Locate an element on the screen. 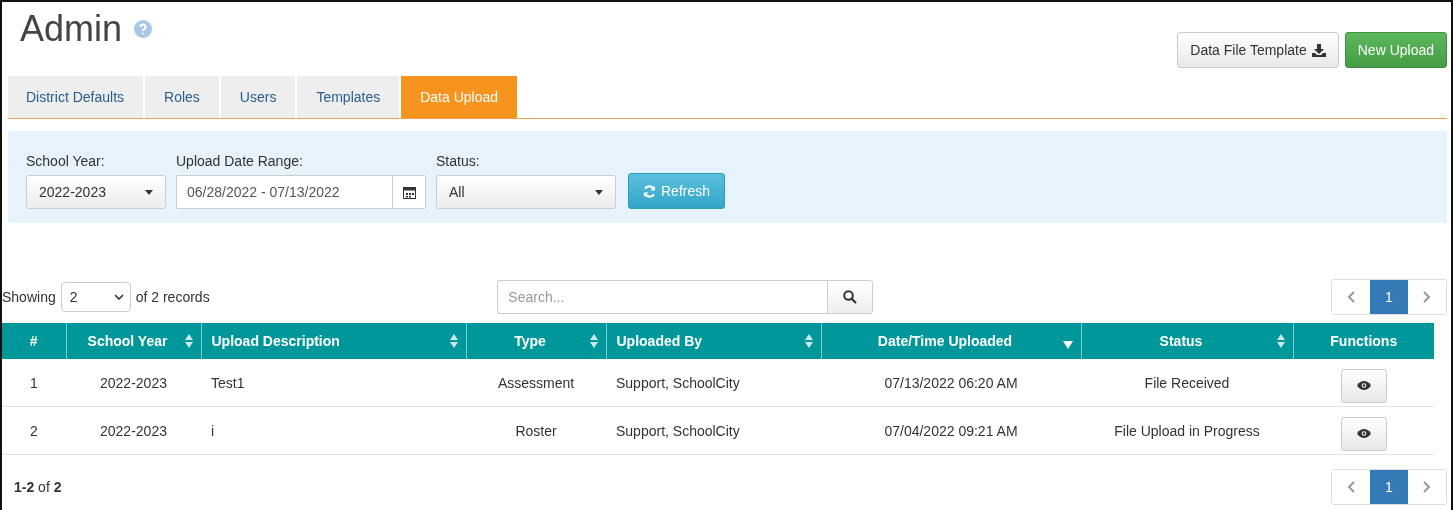 Image resolution: width=1453 pixels, height=510 pixels. records-label: Showing is located at coordinates (29, 297).